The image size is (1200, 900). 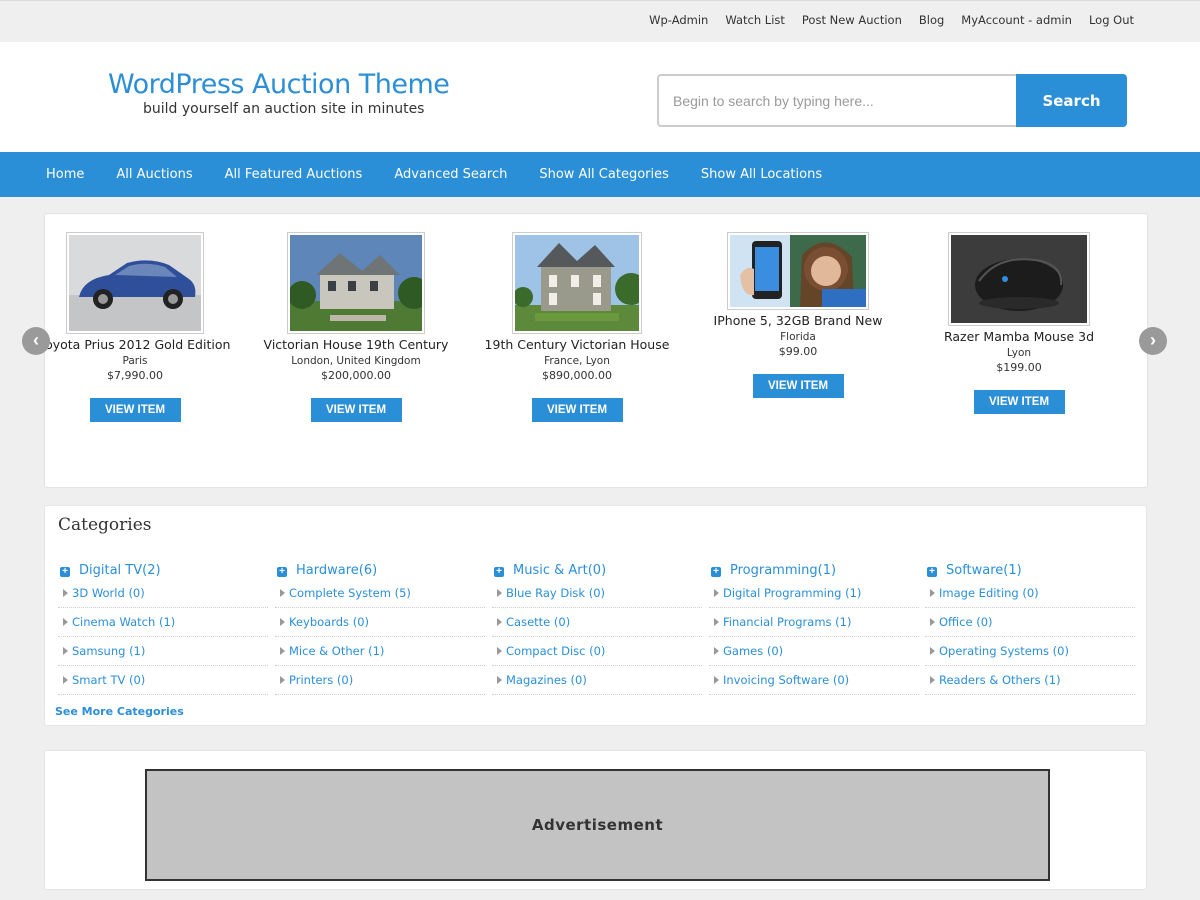 I want to click on top-link-post-new-auction: Post New Auction, so click(x=852, y=20).